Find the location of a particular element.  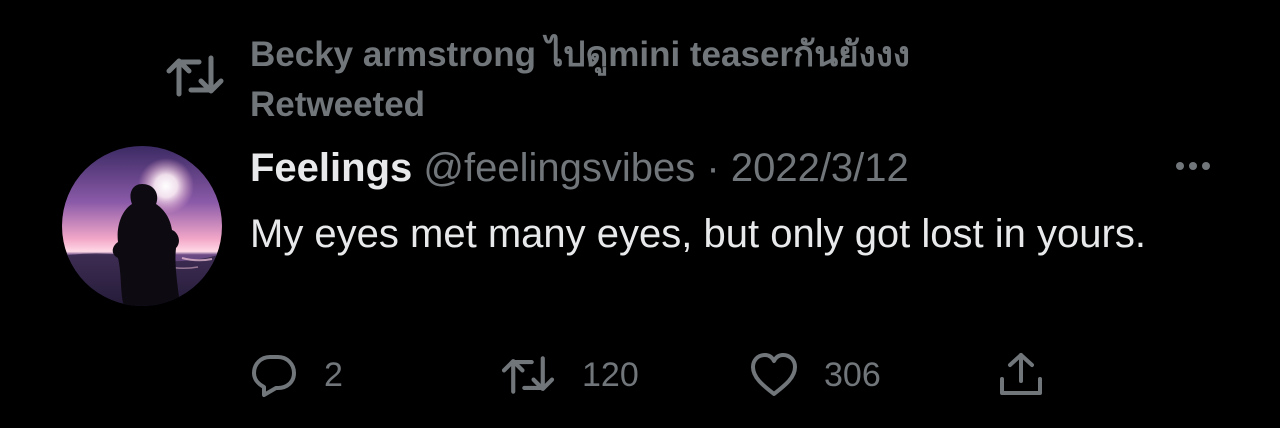

like-count: 306 is located at coordinates (852, 374).